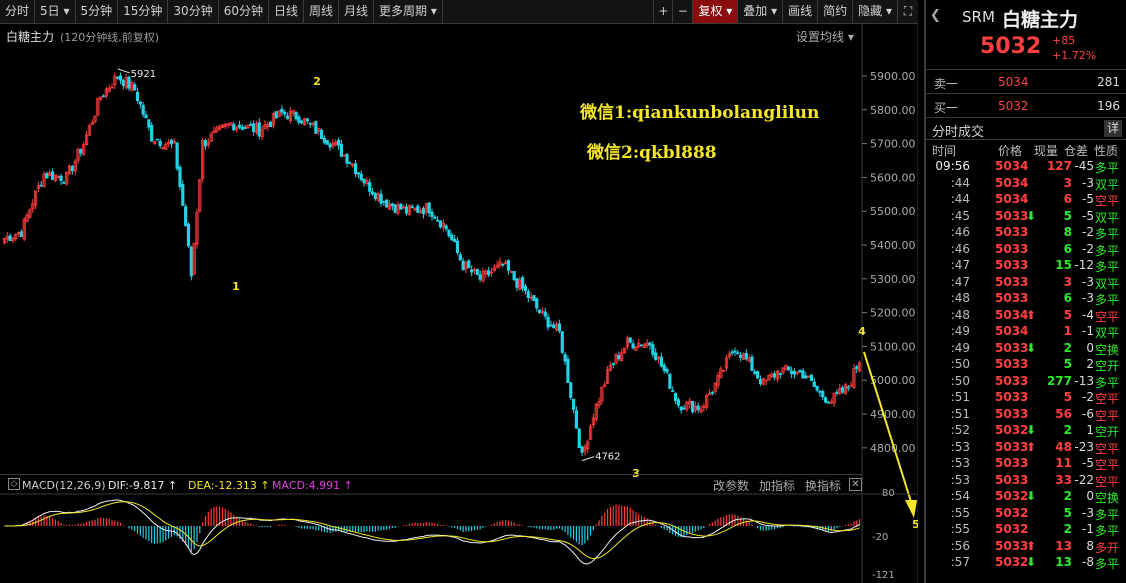 This screenshot has height=583, width=1126. What do you see at coordinates (1031, 314) in the screenshot?
I see `tick-direction-icon: ⬆` at bounding box center [1031, 314].